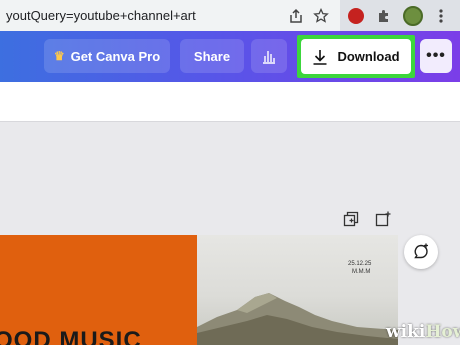  What do you see at coordinates (320, 57) in the screenshot?
I see `download-icon` at bounding box center [320, 57].